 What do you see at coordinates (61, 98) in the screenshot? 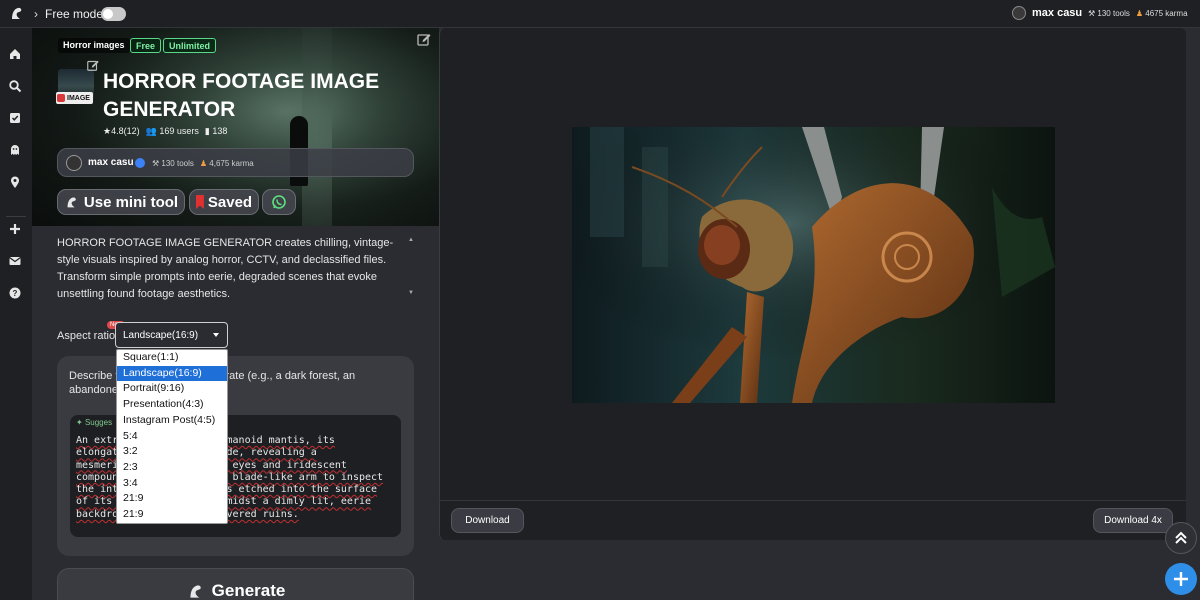
I see `image-icon` at bounding box center [61, 98].